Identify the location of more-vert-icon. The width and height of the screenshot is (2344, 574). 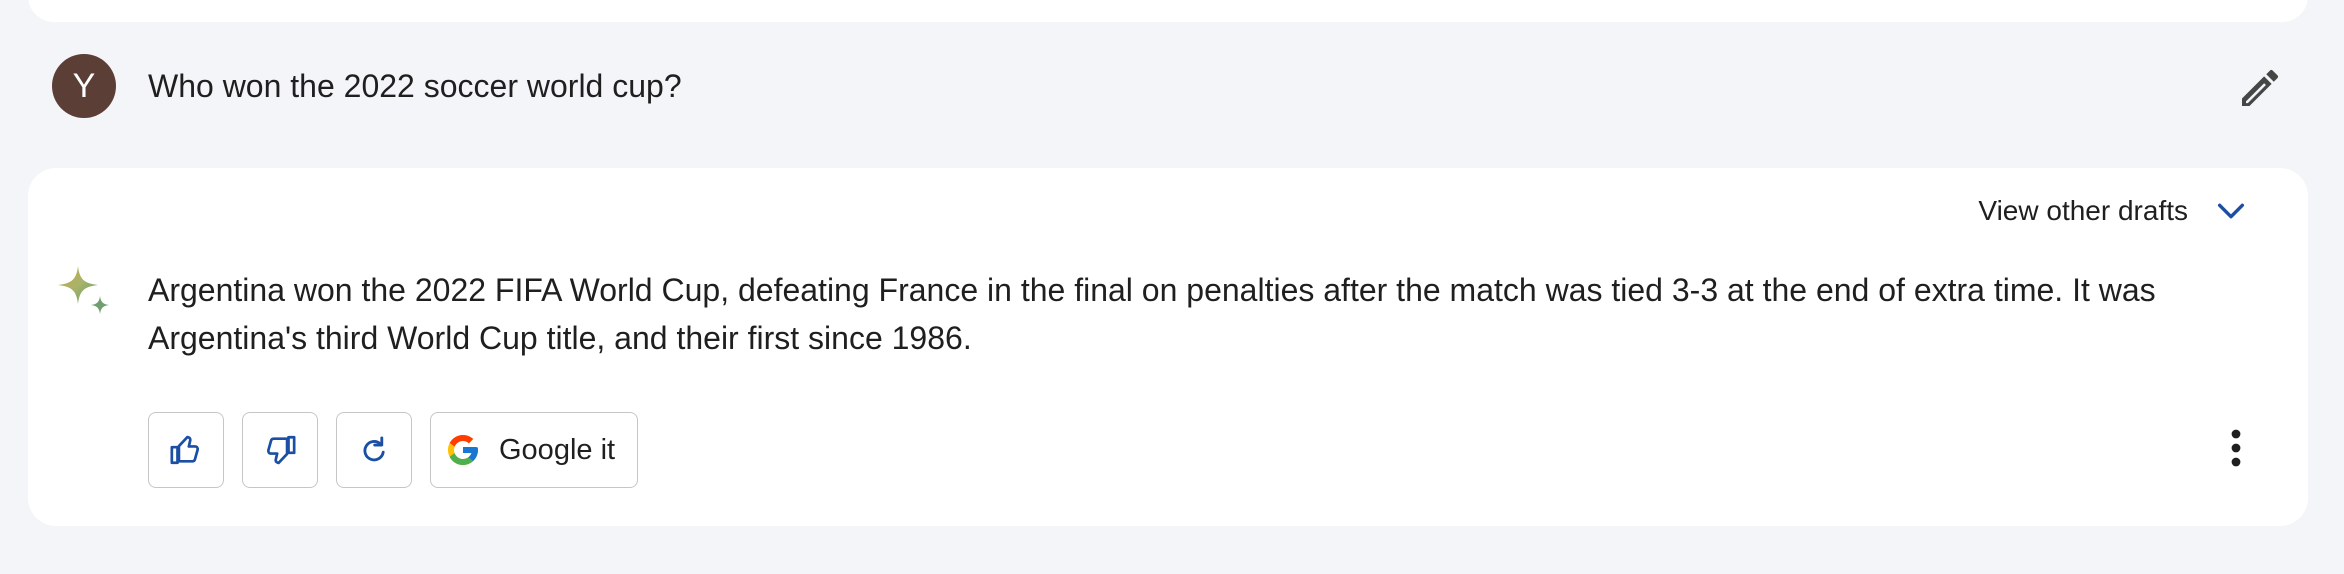
(2236, 448).